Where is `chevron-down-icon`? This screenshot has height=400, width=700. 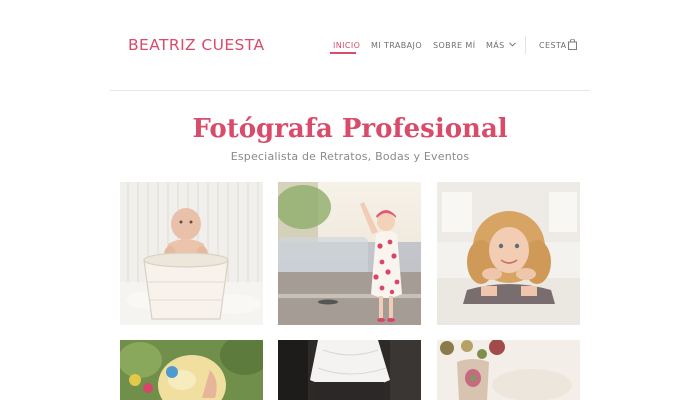 chevron-down-icon is located at coordinates (512, 44).